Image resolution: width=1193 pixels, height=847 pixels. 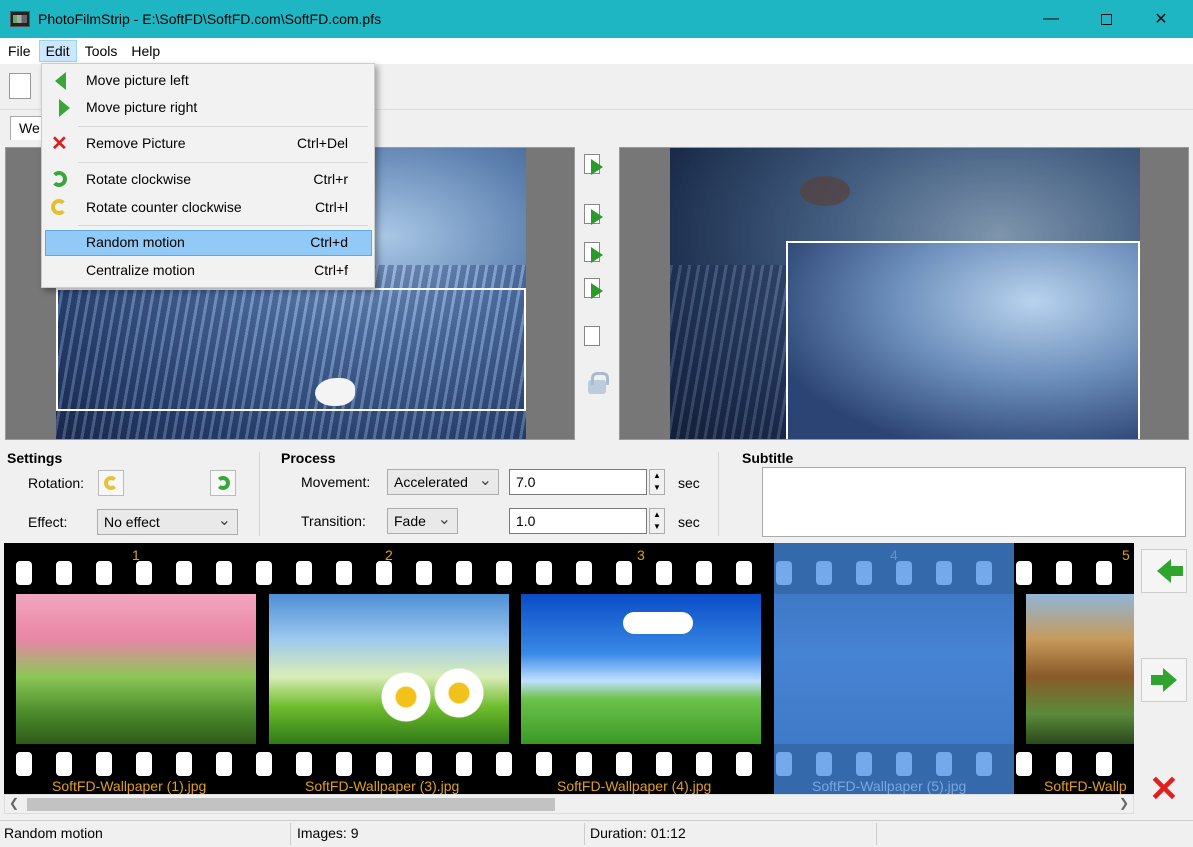 I want to click on rotate-right-button, so click(x=223, y=483).